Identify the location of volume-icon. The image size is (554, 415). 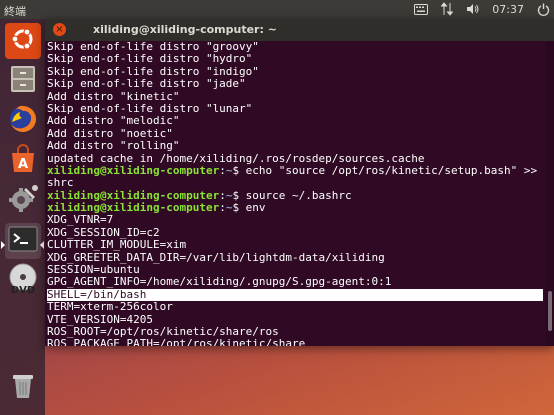
(473, 9).